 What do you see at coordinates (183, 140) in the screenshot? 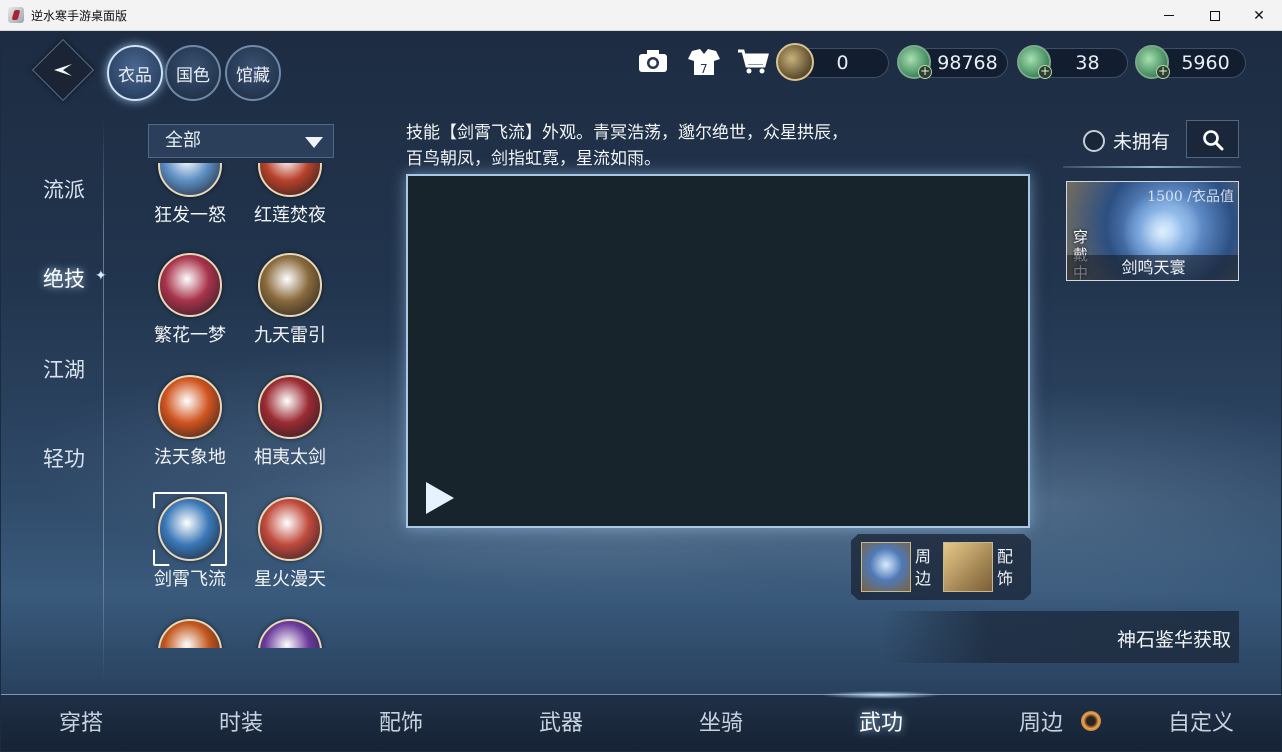
I see `filter-selected: 全部` at bounding box center [183, 140].